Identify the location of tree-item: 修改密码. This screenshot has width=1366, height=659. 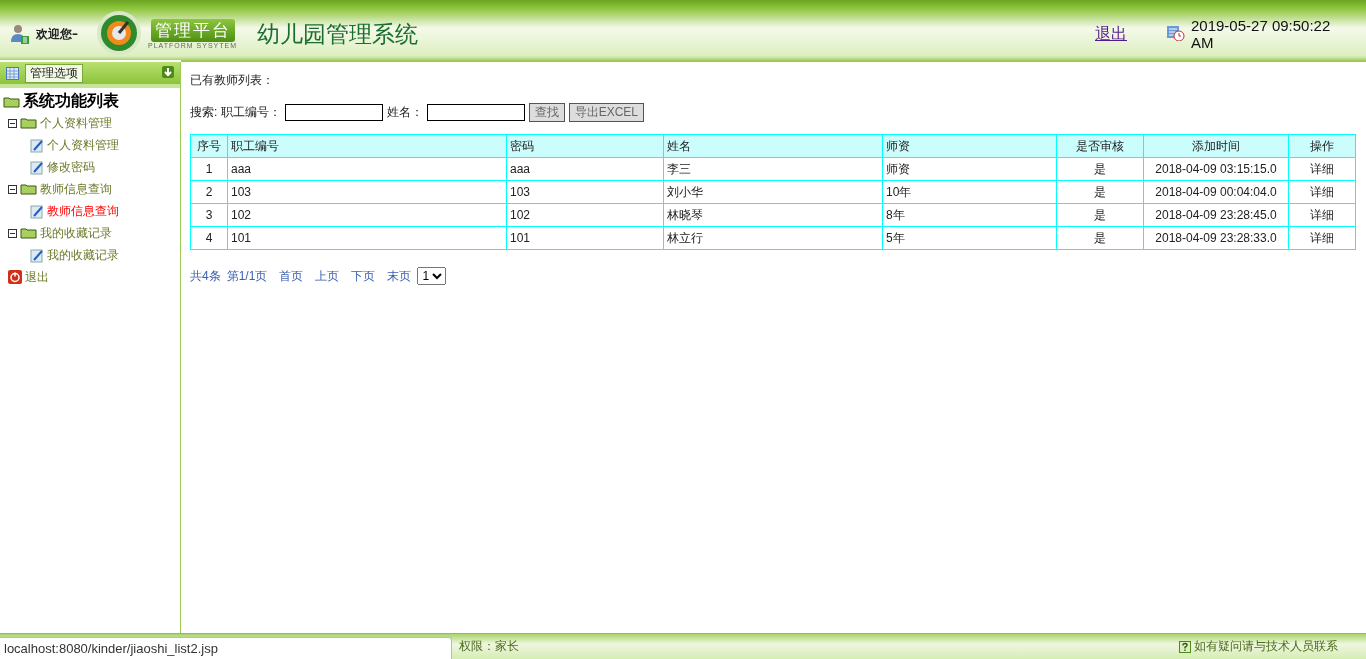
(71, 167).